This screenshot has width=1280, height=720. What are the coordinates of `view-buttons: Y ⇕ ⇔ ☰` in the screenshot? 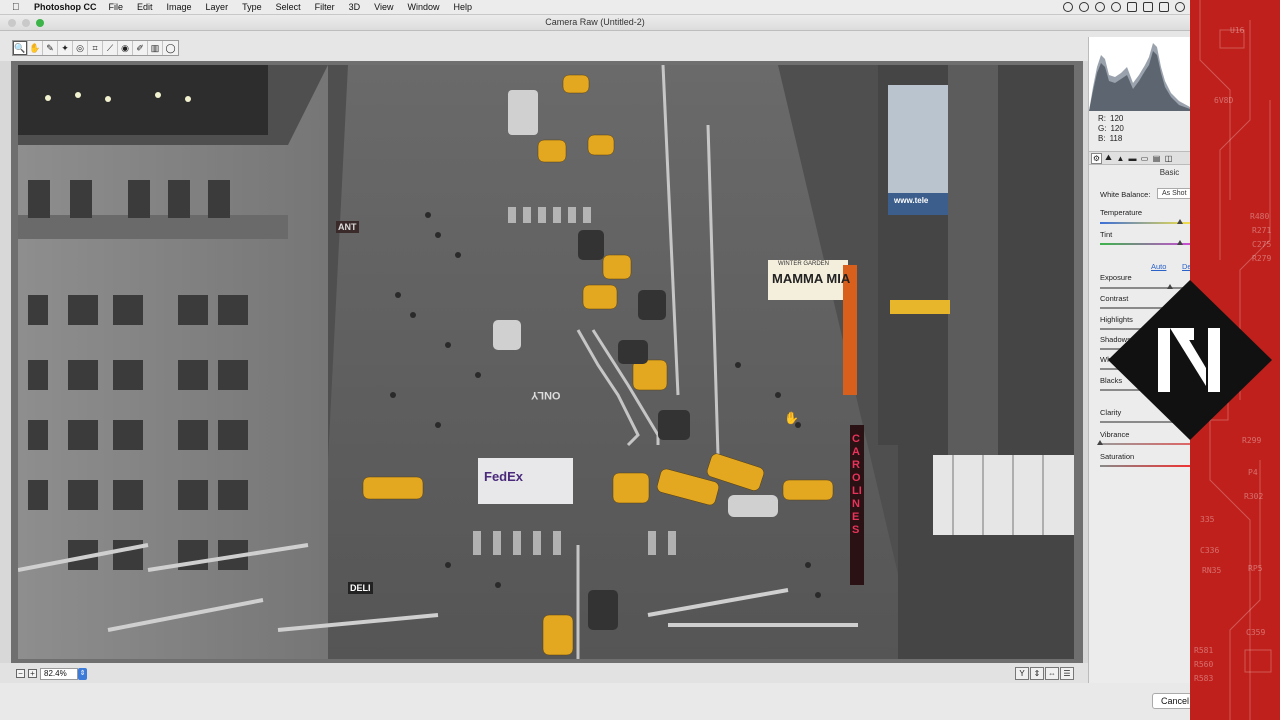 It's located at (1044, 673).